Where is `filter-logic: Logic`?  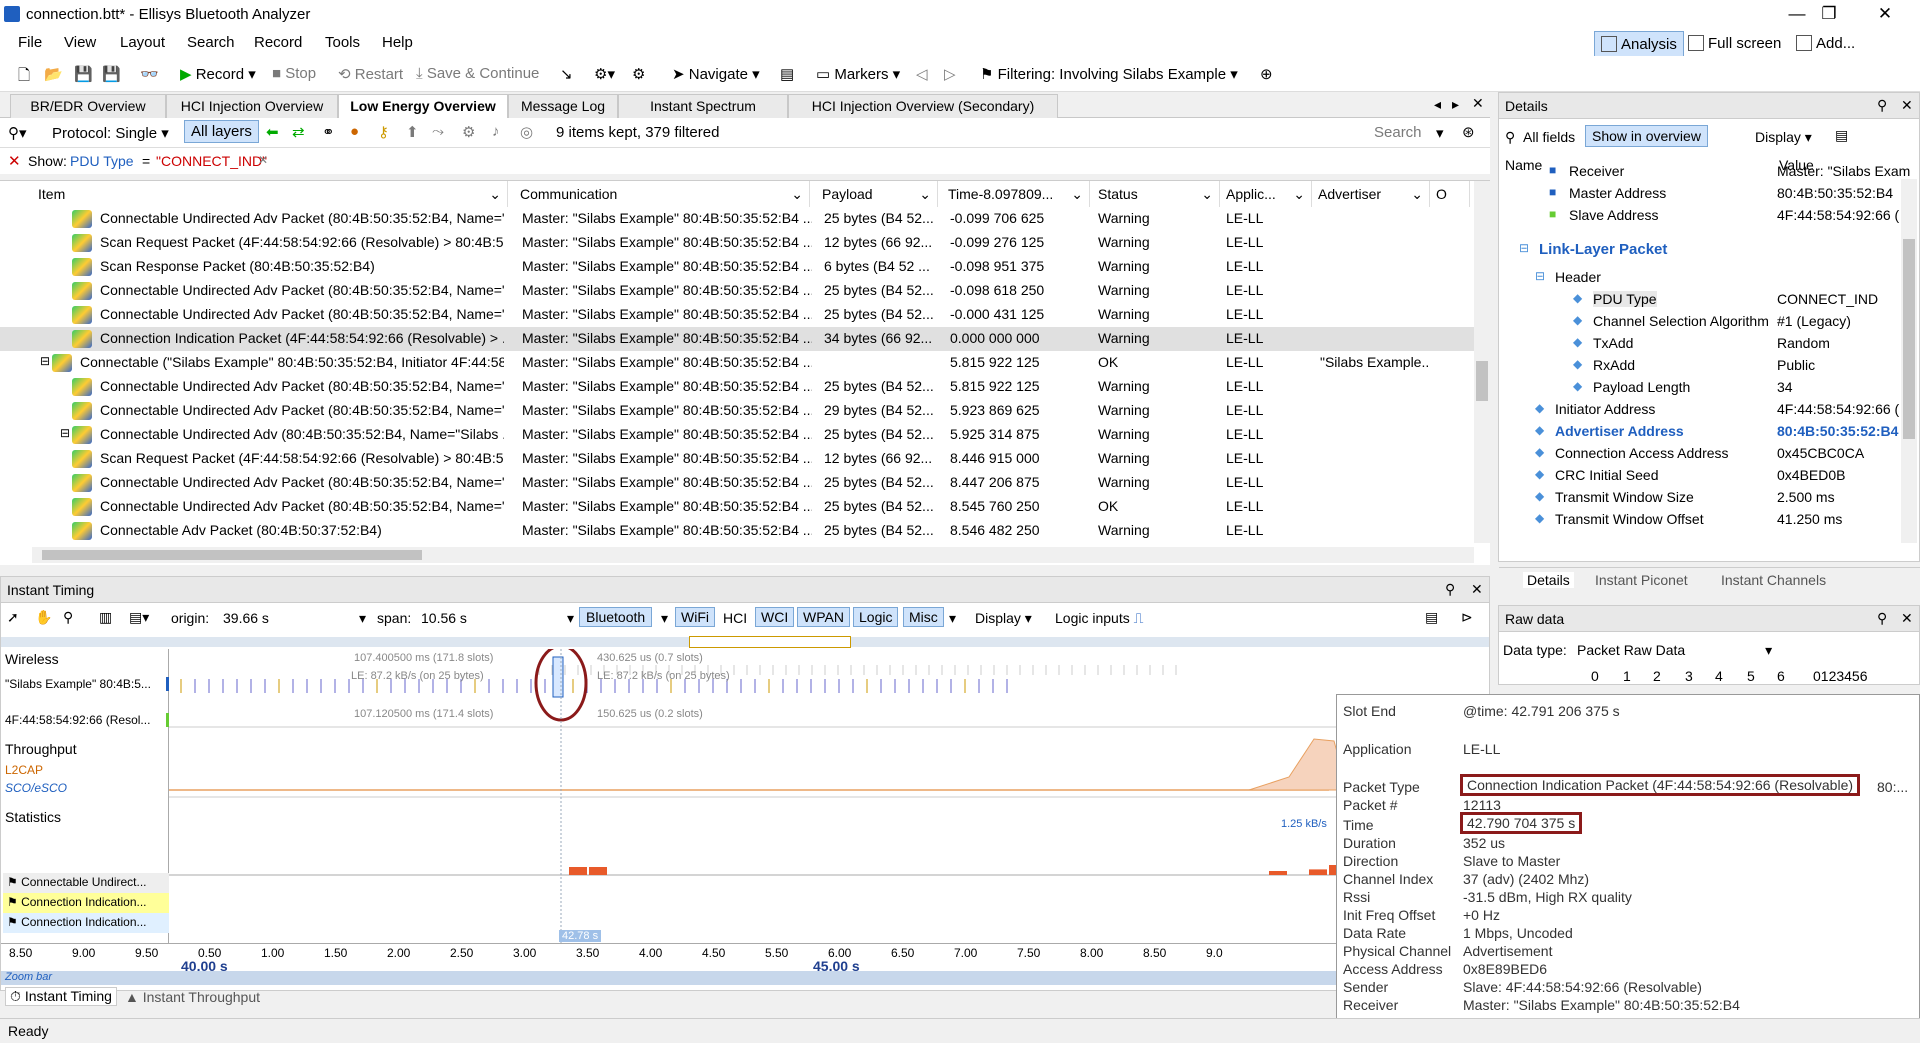 filter-logic: Logic is located at coordinates (876, 617).